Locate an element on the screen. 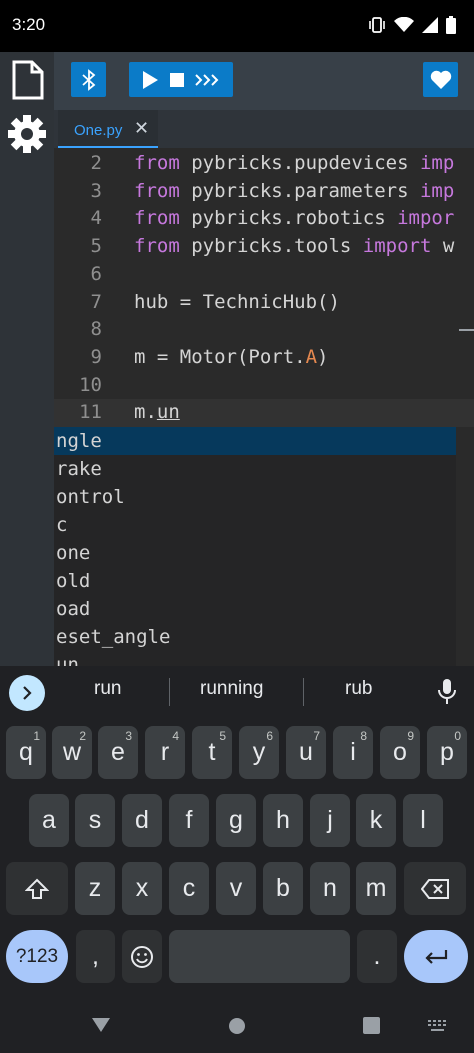  bluetooth-icon is located at coordinates (88, 79).